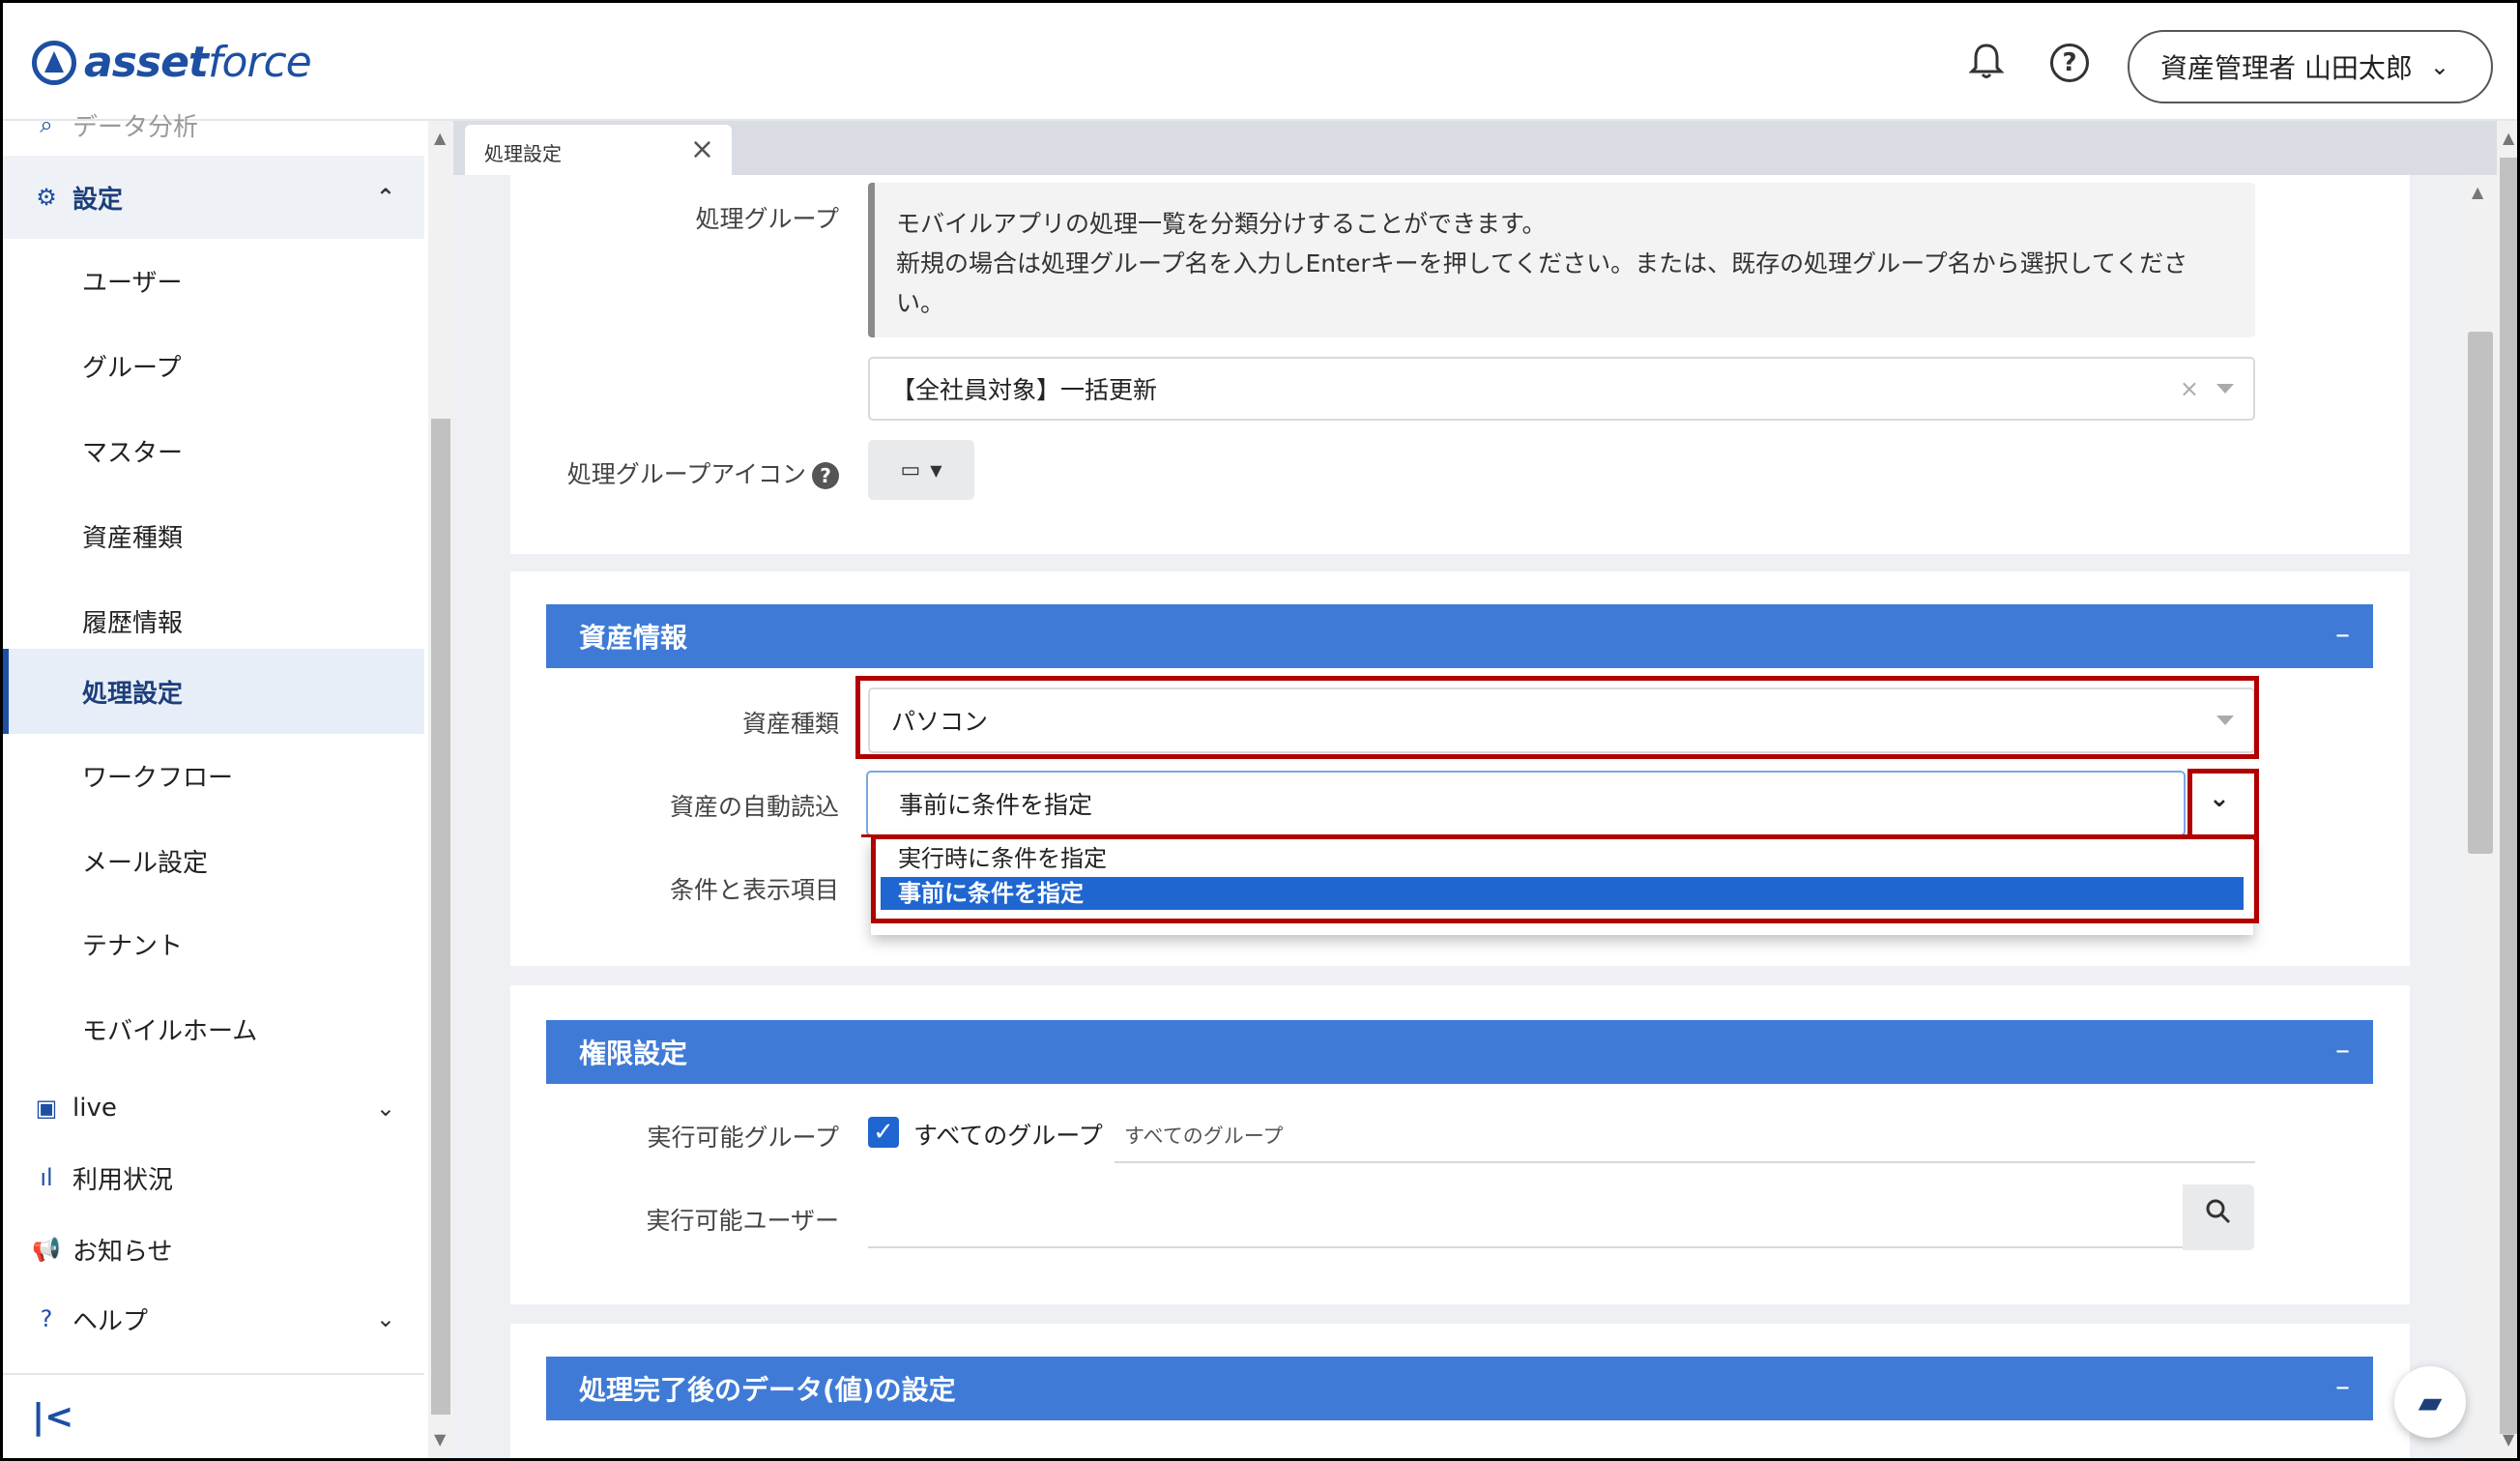  I want to click on sidebar-item-workflow: ワークフロー, so click(214, 776).